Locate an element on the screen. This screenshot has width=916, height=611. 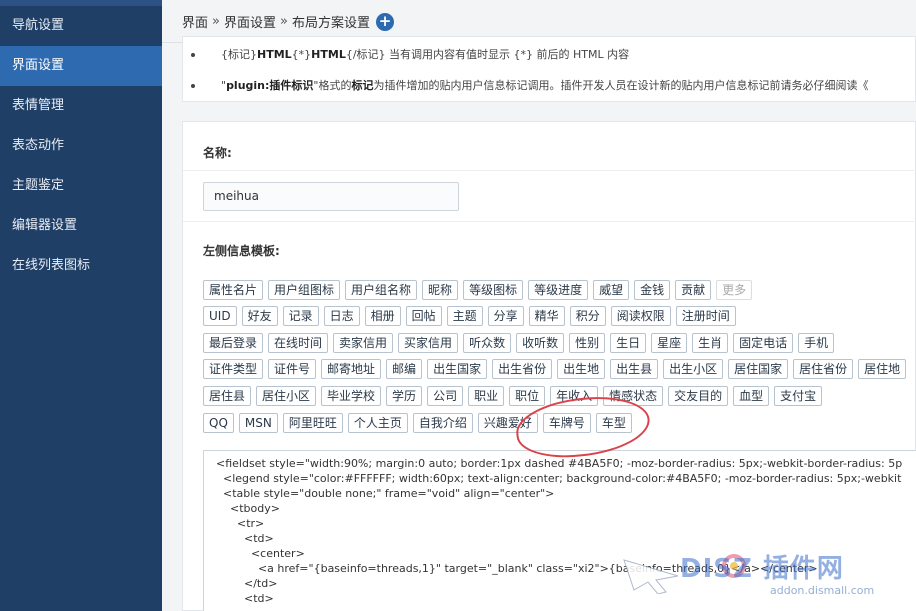
tag-button: MSN is located at coordinates (258, 423).